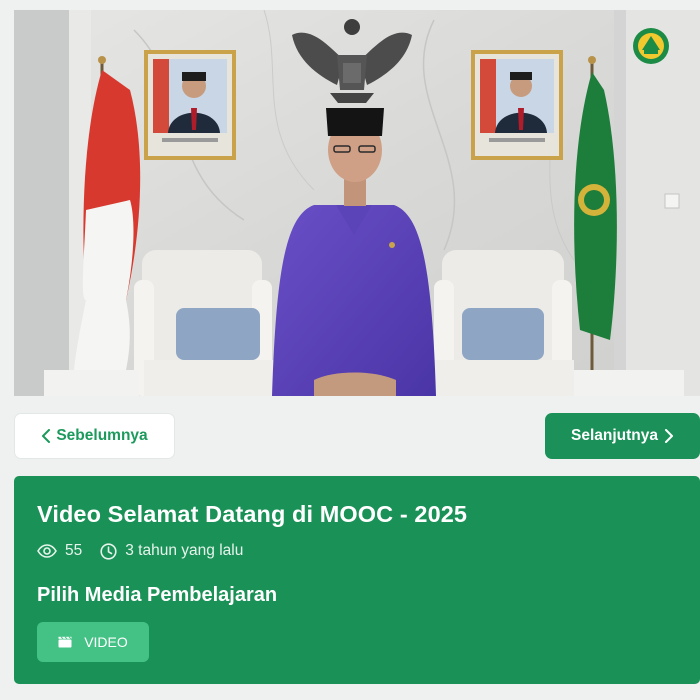 The height and width of the screenshot is (700, 700). I want to click on video-title: Video Selamat Datang di MOOC - 2025, so click(252, 514).